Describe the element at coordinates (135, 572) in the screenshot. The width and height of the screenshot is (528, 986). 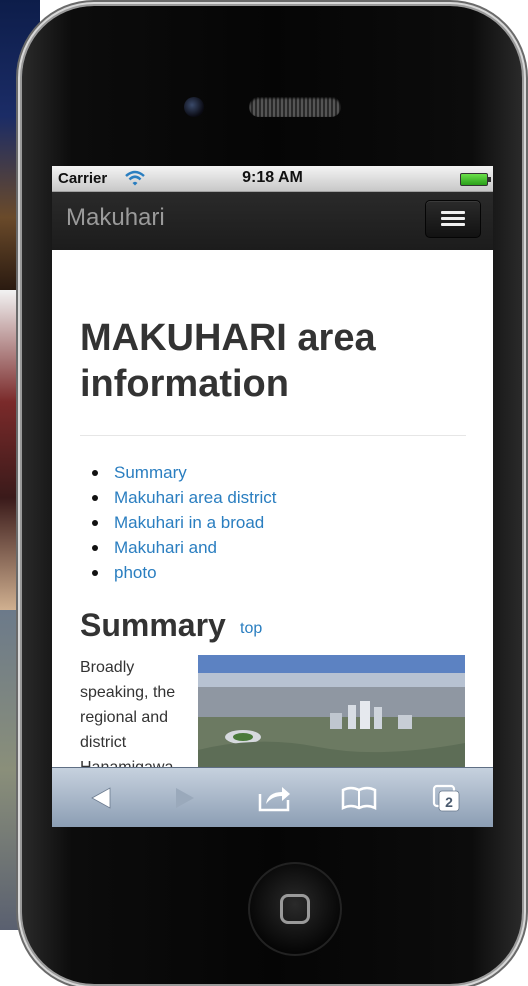
I see `toc-link-photo: photo` at that location.